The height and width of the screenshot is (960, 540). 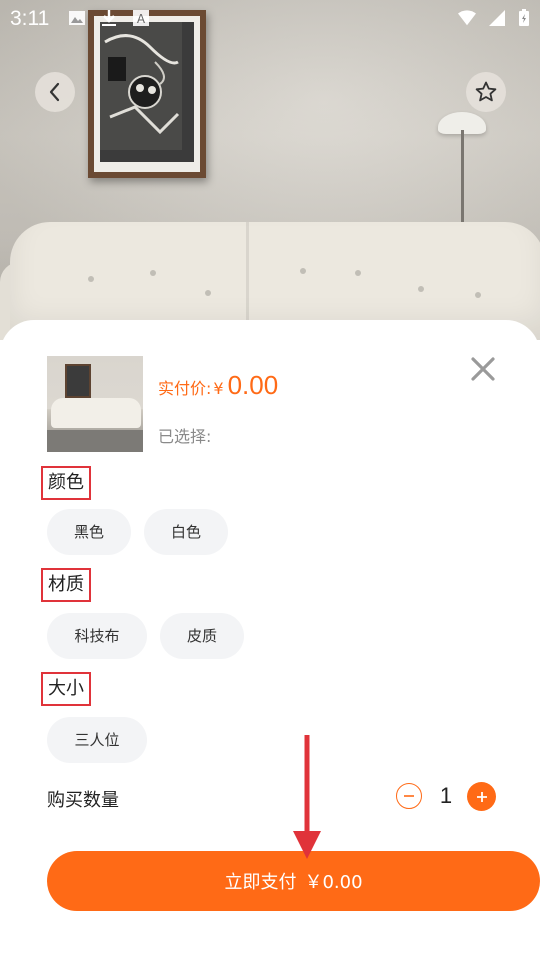 What do you see at coordinates (66, 585) in the screenshot?
I see `group-title-material: 材质` at bounding box center [66, 585].